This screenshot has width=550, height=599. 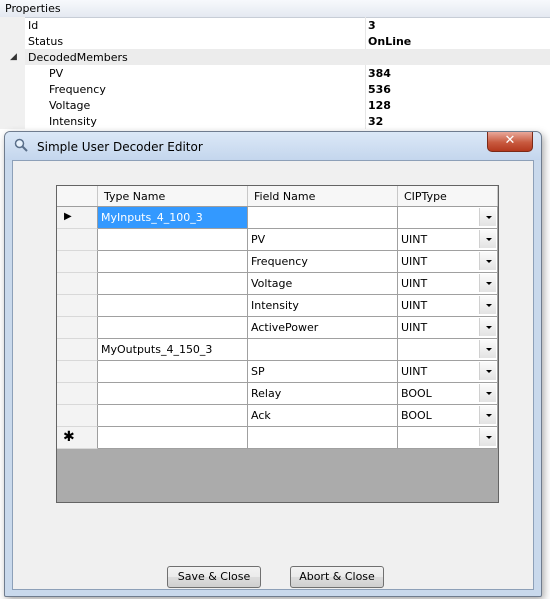 I want to click on table-row: ActivePower UINT, so click(x=277, y=328).